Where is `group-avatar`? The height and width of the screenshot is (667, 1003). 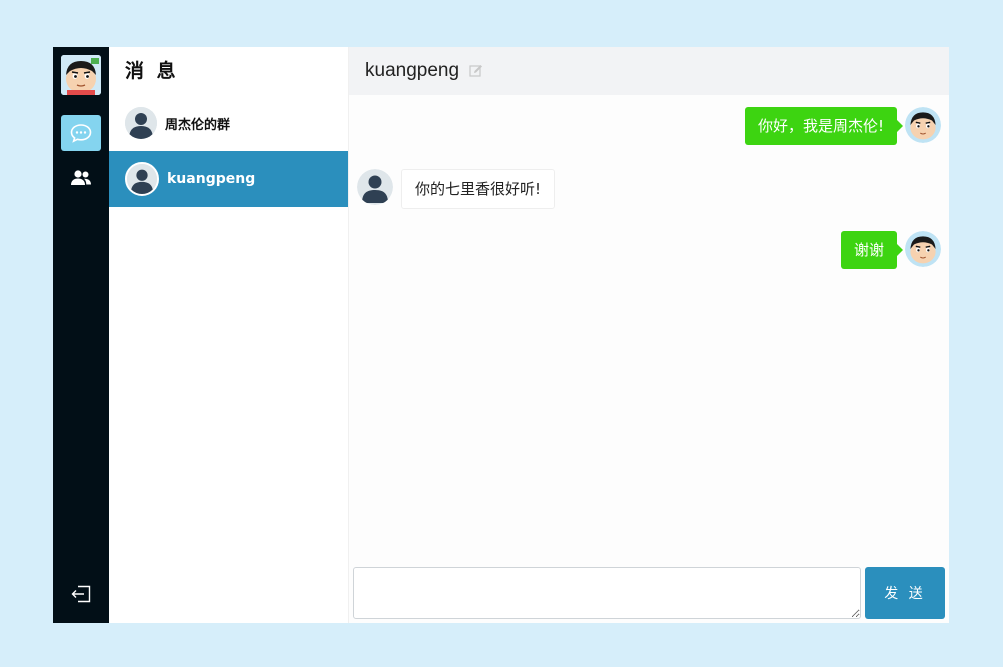 group-avatar is located at coordinates (141, 123).